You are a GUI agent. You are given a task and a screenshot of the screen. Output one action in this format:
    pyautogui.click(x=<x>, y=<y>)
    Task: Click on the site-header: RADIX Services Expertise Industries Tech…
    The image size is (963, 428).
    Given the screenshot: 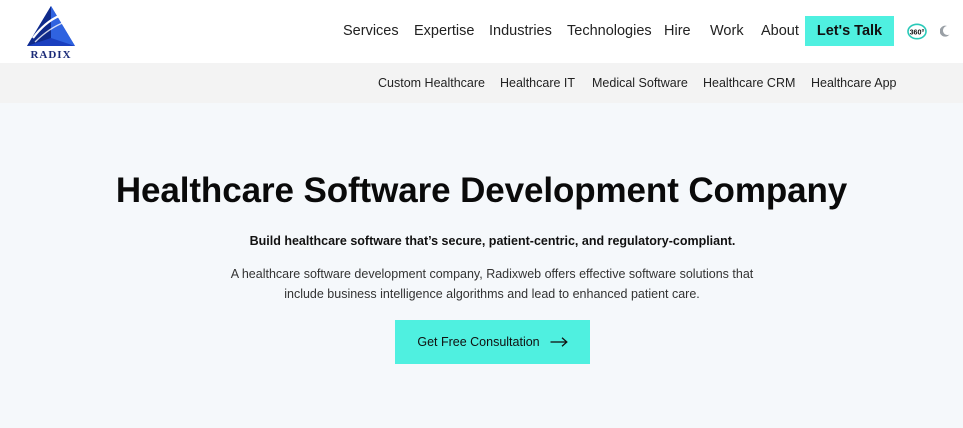 What is the action you would take?
    pyautogui.click(x=481, y=31)
    